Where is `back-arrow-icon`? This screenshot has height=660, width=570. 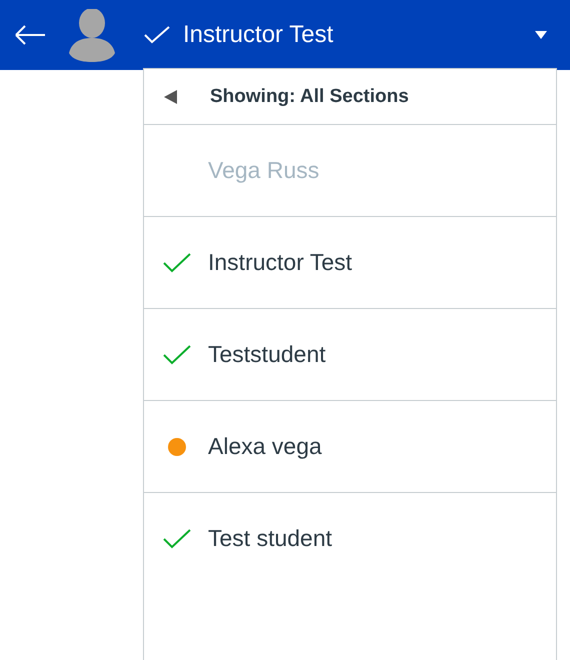
back-arrow-icon is located at coordinates (30, 35).